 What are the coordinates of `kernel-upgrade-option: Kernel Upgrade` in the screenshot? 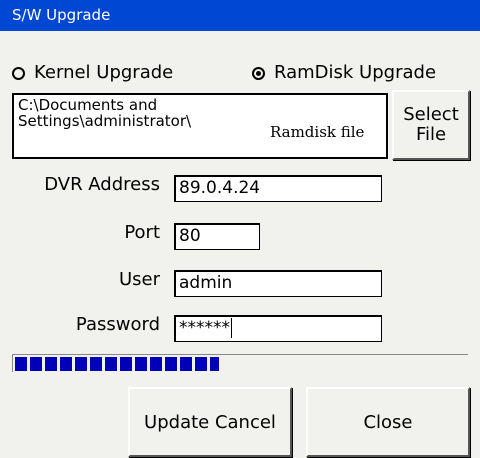 It's located at (92, 73).